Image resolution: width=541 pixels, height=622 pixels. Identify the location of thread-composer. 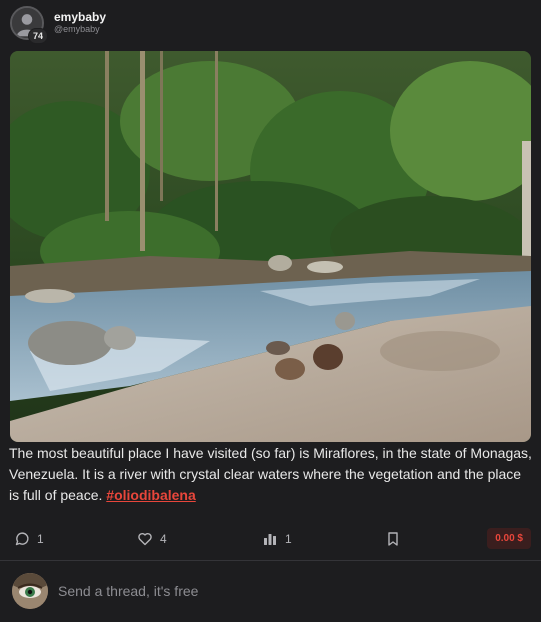
(270, 591).